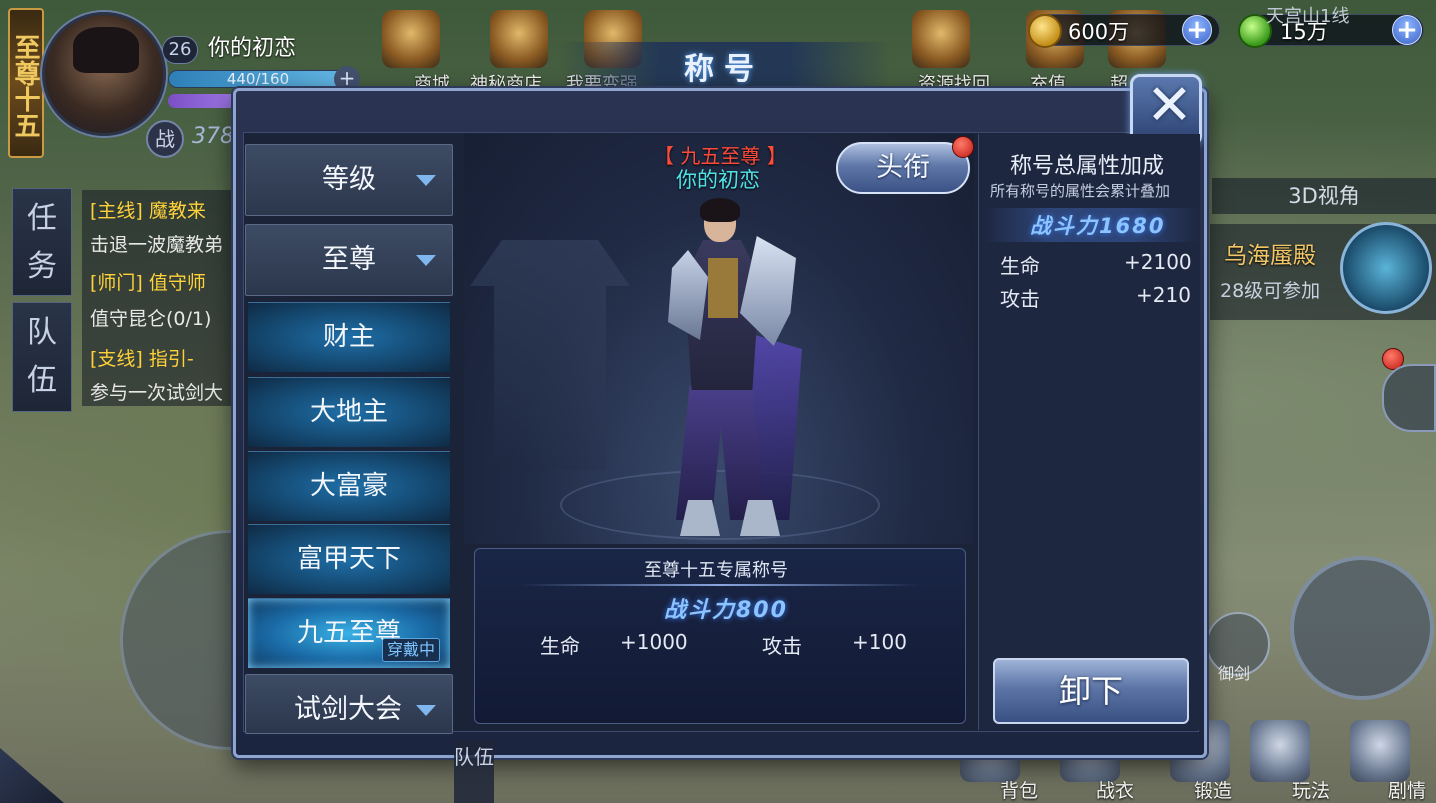  What do you see at coordinates (348, 709) in the screenshot?
I see `category-label: 试剑大会` at bounding box center [348, 709].